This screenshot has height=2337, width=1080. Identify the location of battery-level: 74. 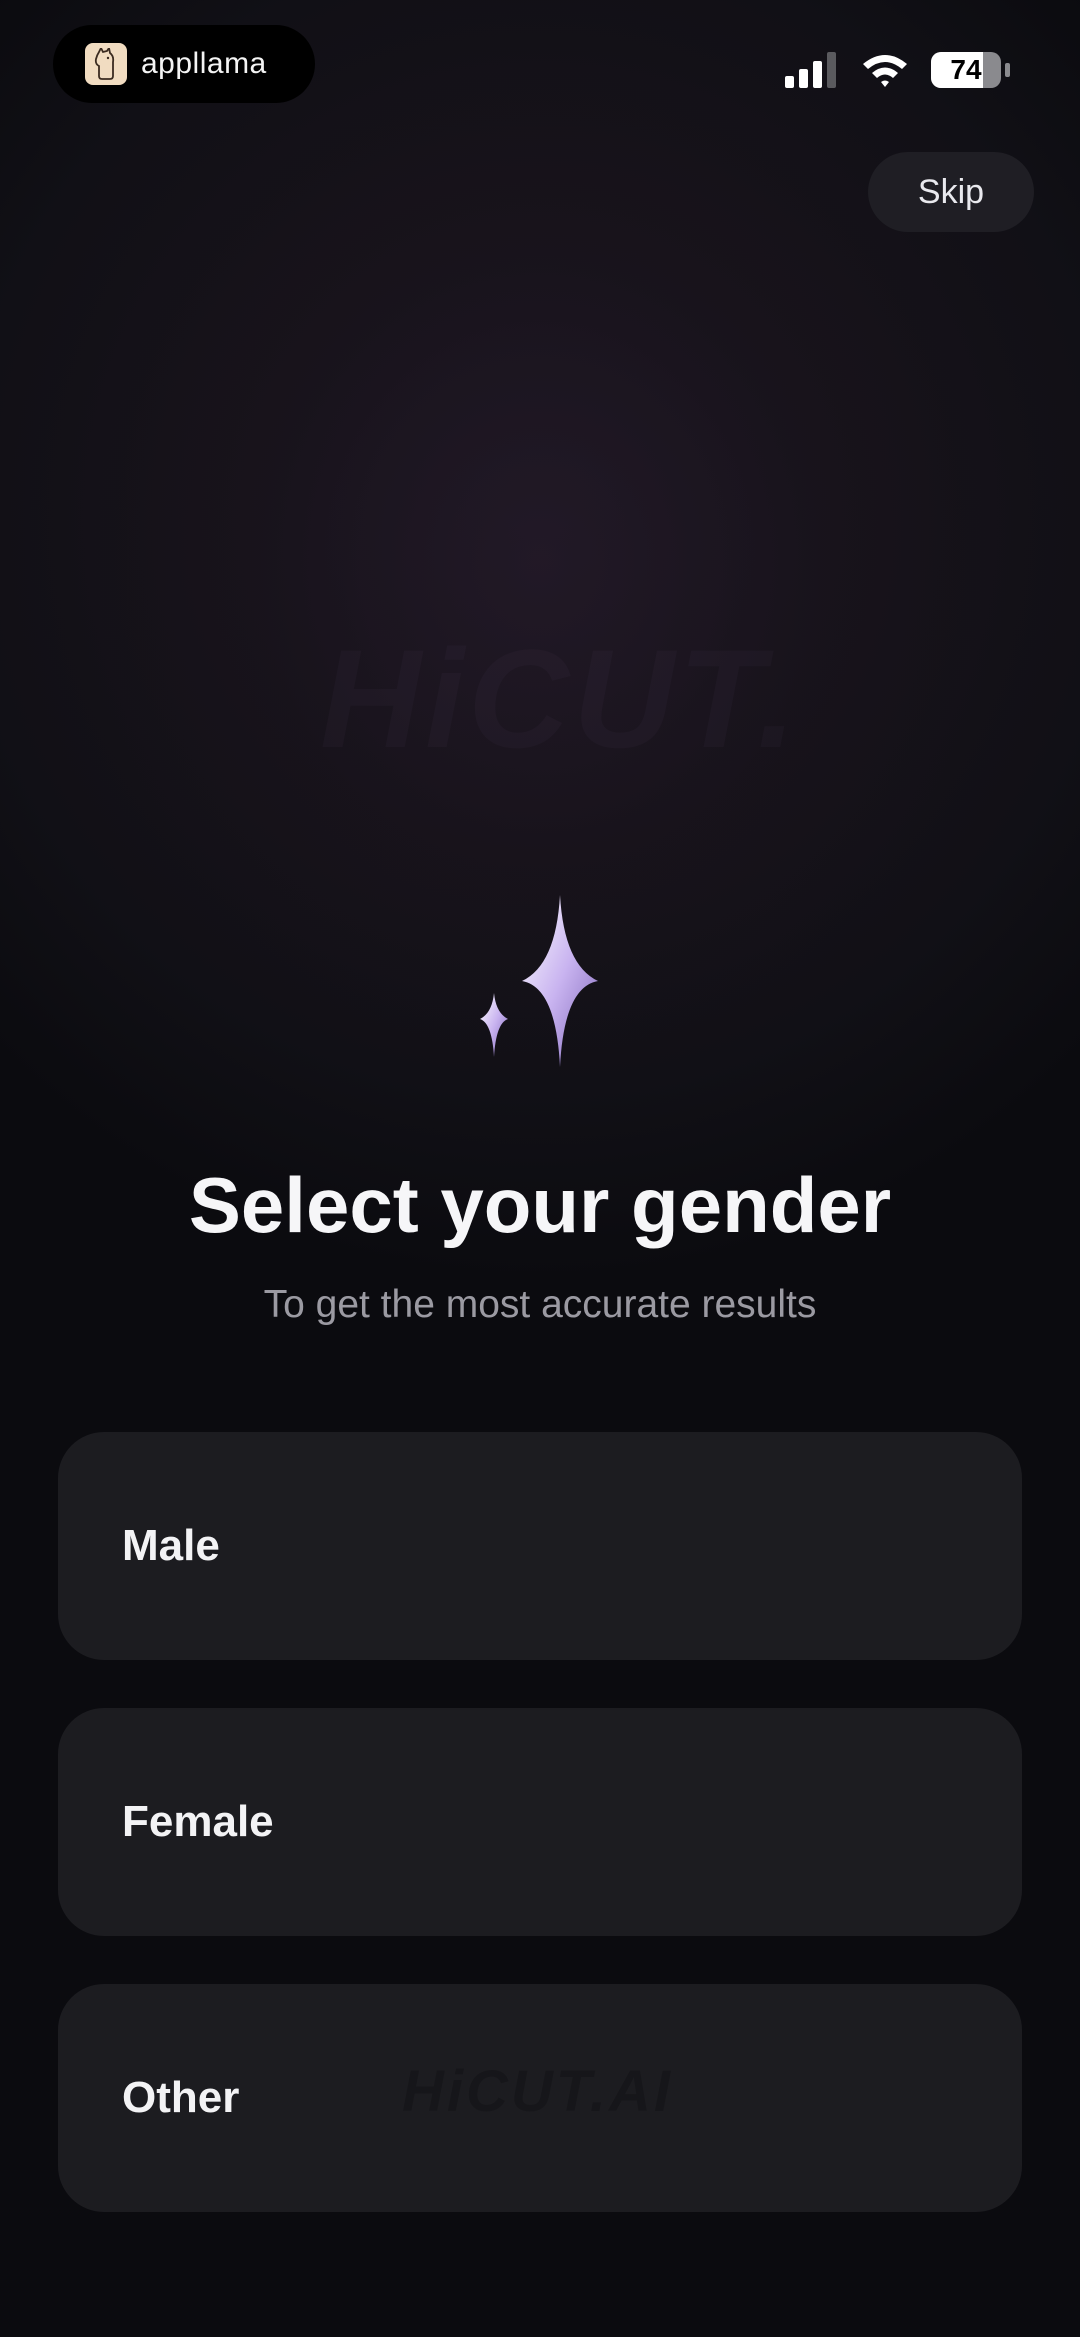
(966, 69).